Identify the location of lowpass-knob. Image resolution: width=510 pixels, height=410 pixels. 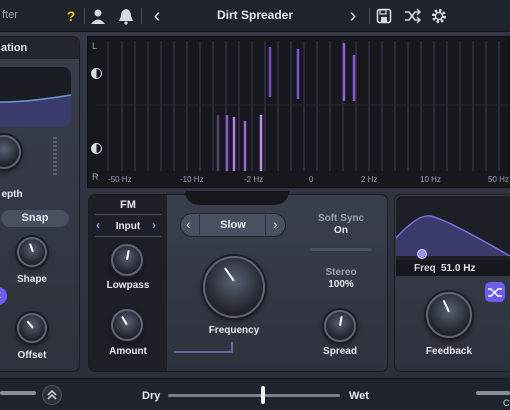
(127, 260).